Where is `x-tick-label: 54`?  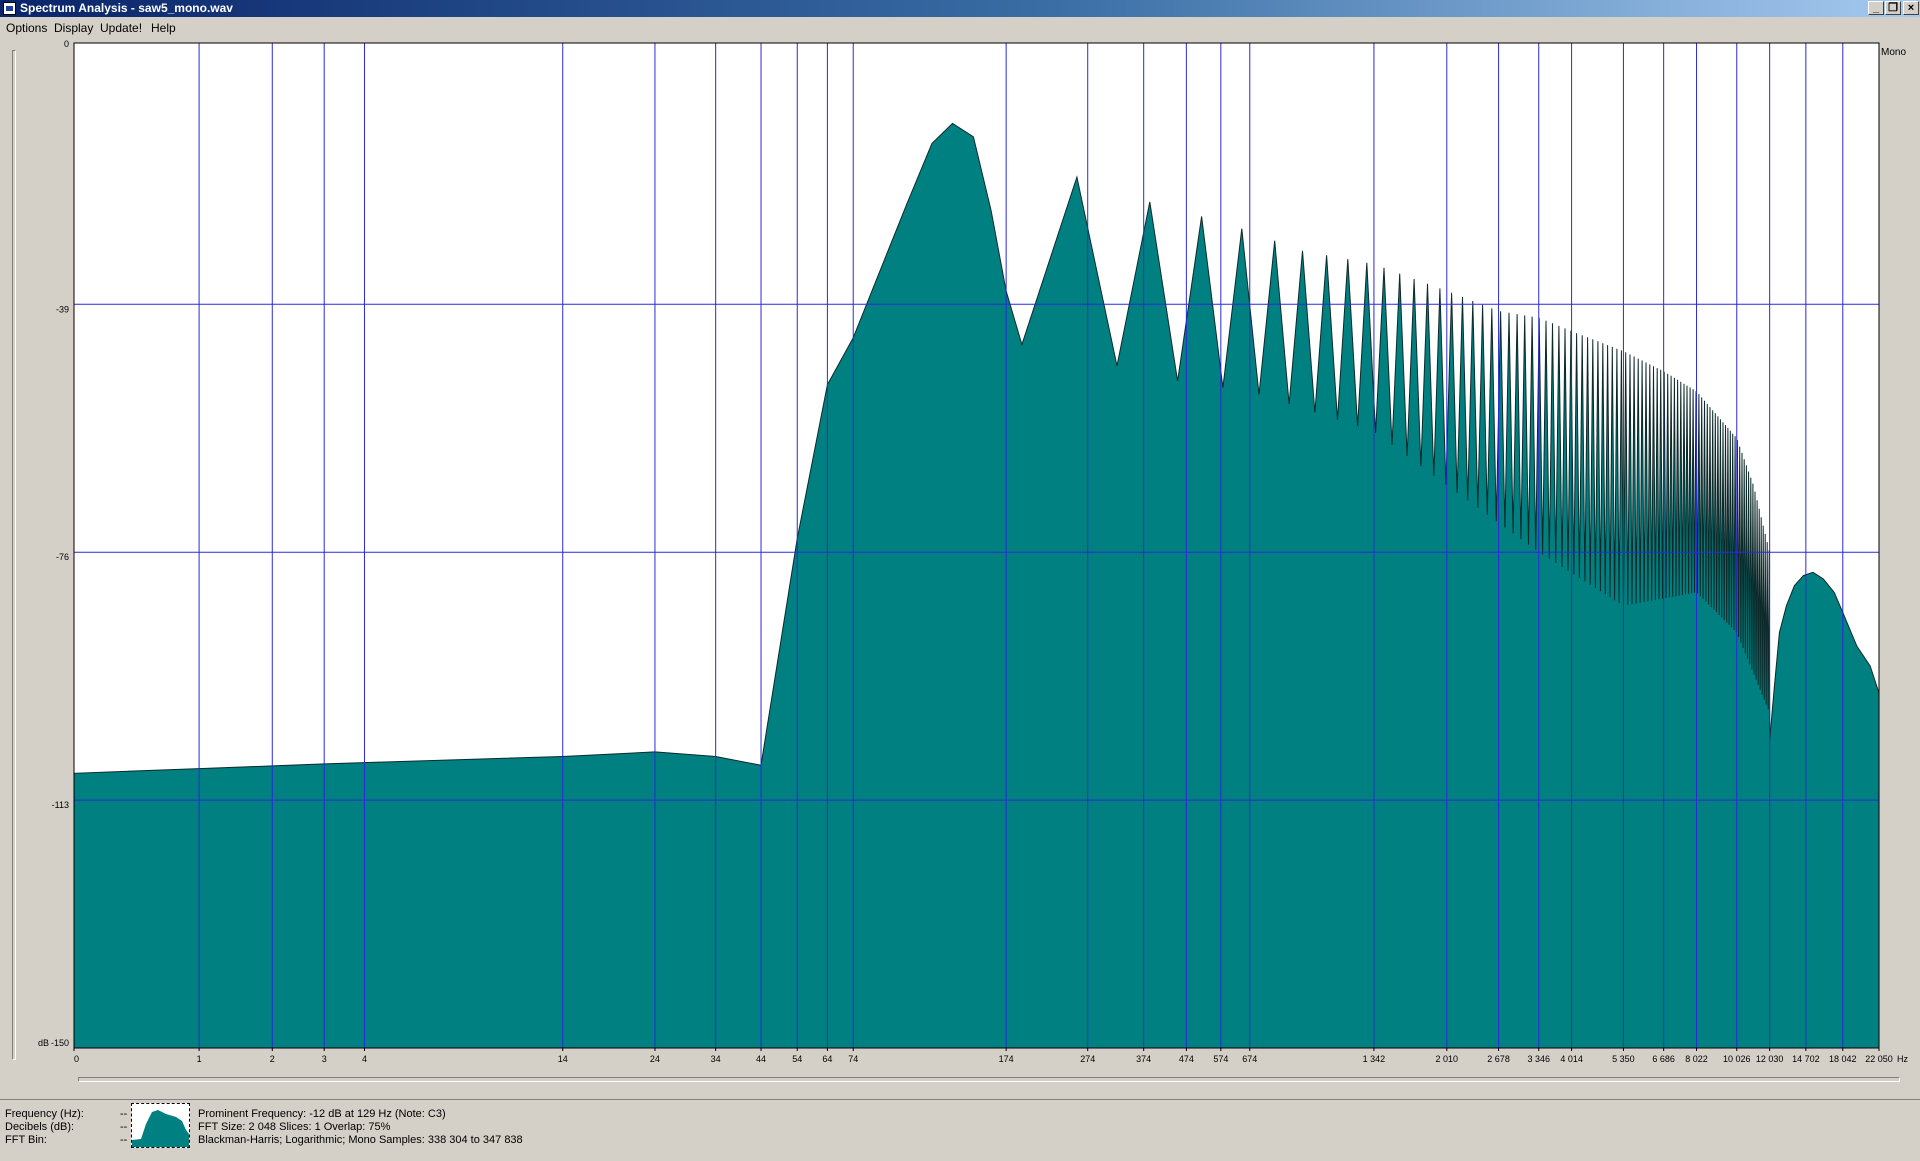
x-tick-label: 54 is located at coordinates (797, 1059).